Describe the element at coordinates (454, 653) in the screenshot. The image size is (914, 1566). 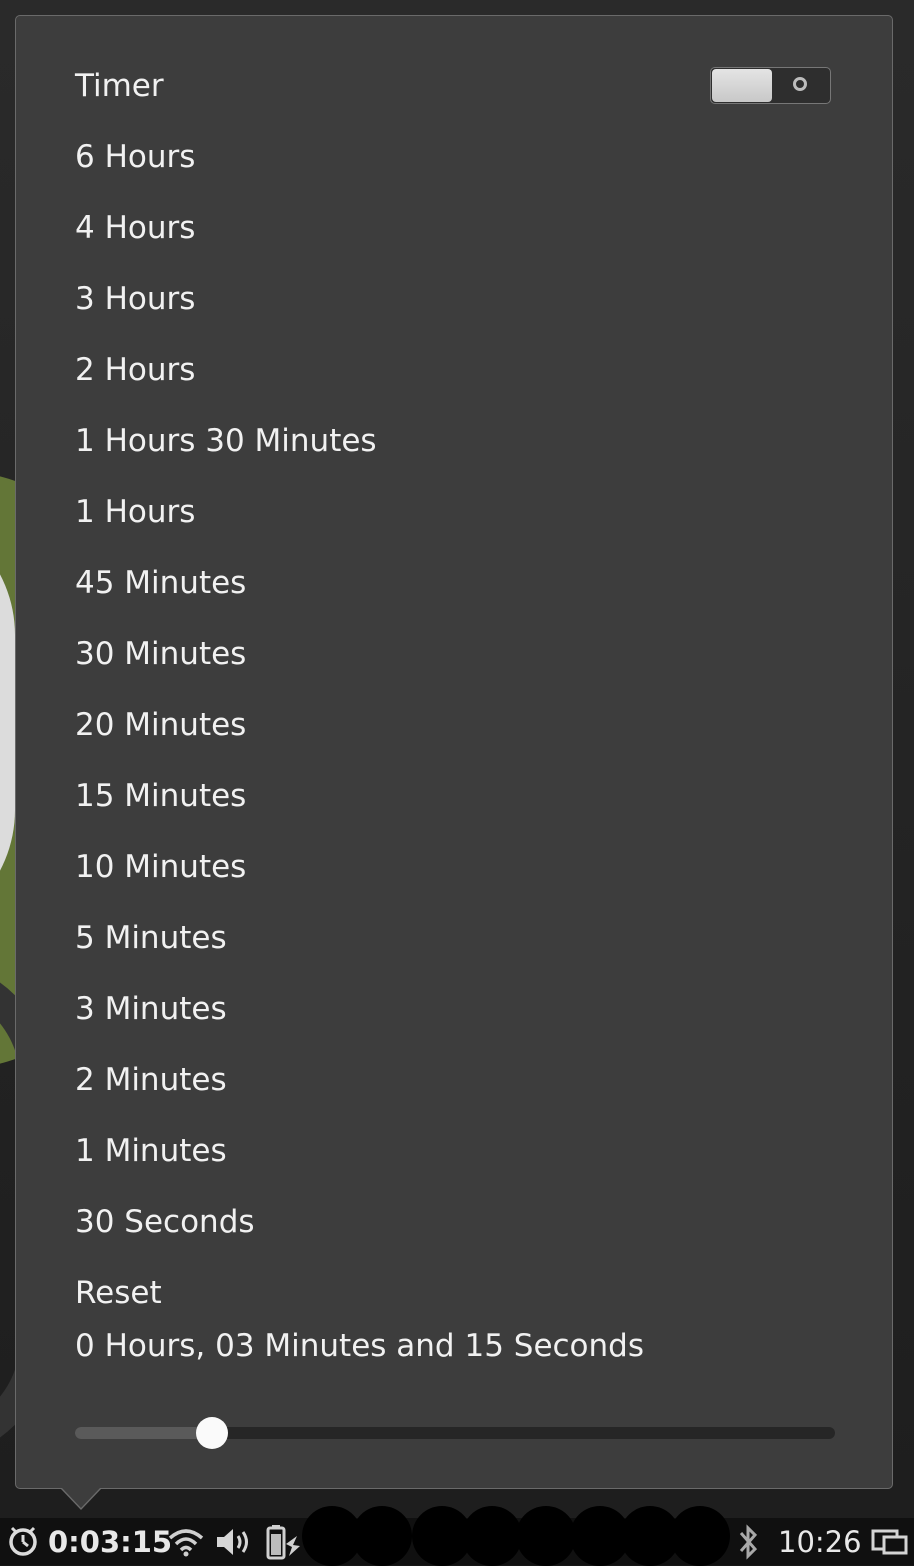
I see `preset-item-30-minutes: 30 Minutes` at that location.